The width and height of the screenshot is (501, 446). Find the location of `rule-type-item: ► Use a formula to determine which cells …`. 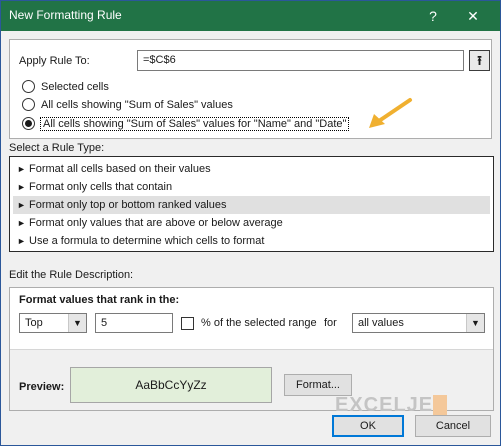

rule-type-item: ► Use a formula to determine which cells … is located at coordinates (251, 241).